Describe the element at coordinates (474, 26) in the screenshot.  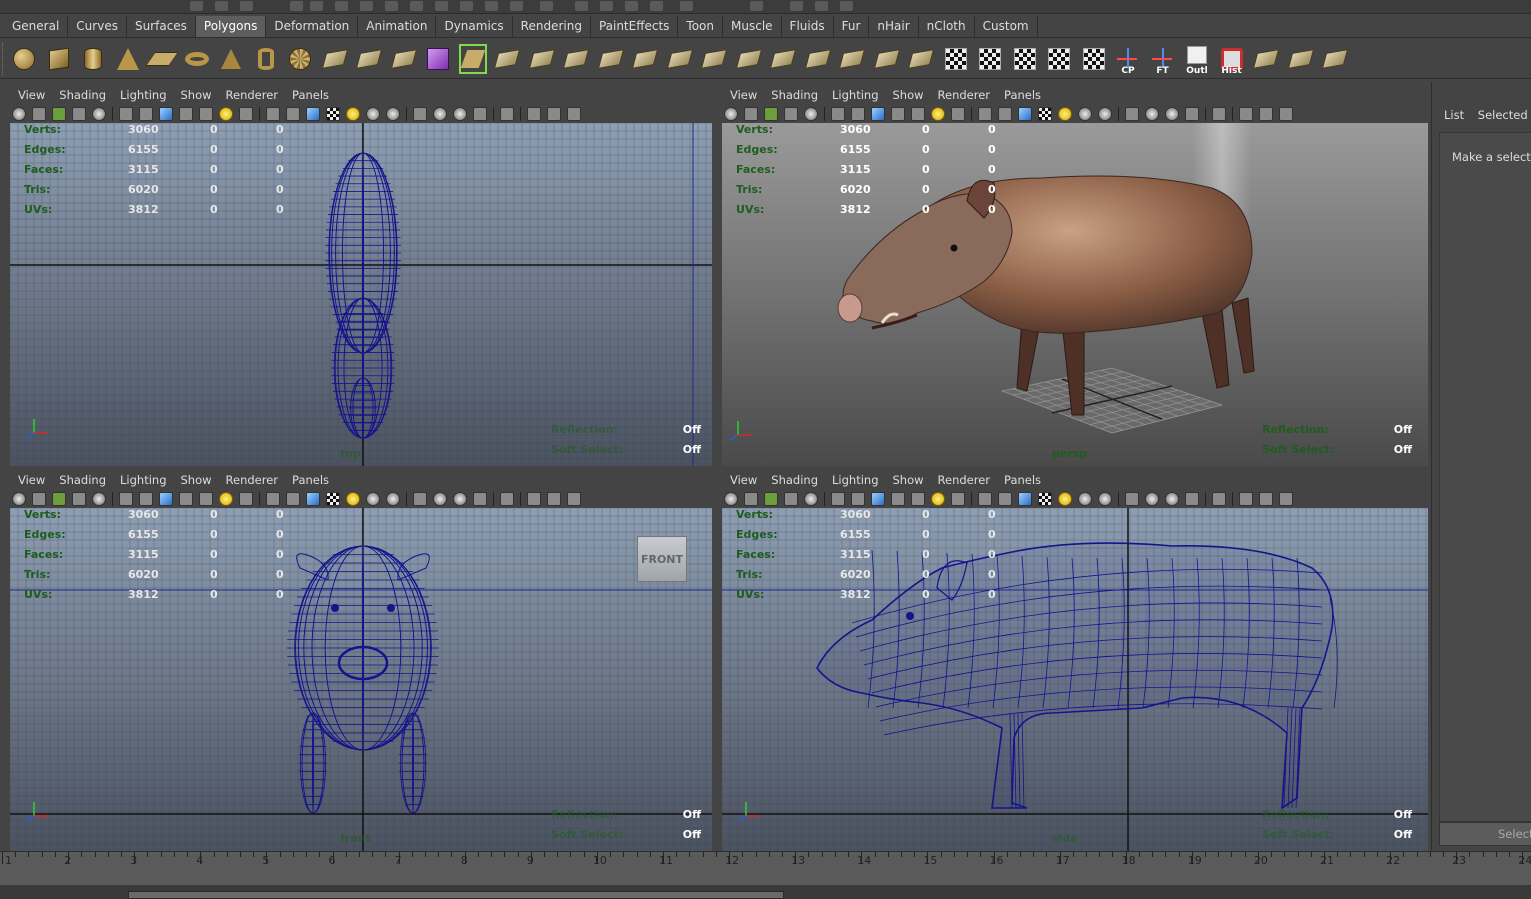
I see `shelf-tab-dynamics: Dynamics` at that location.